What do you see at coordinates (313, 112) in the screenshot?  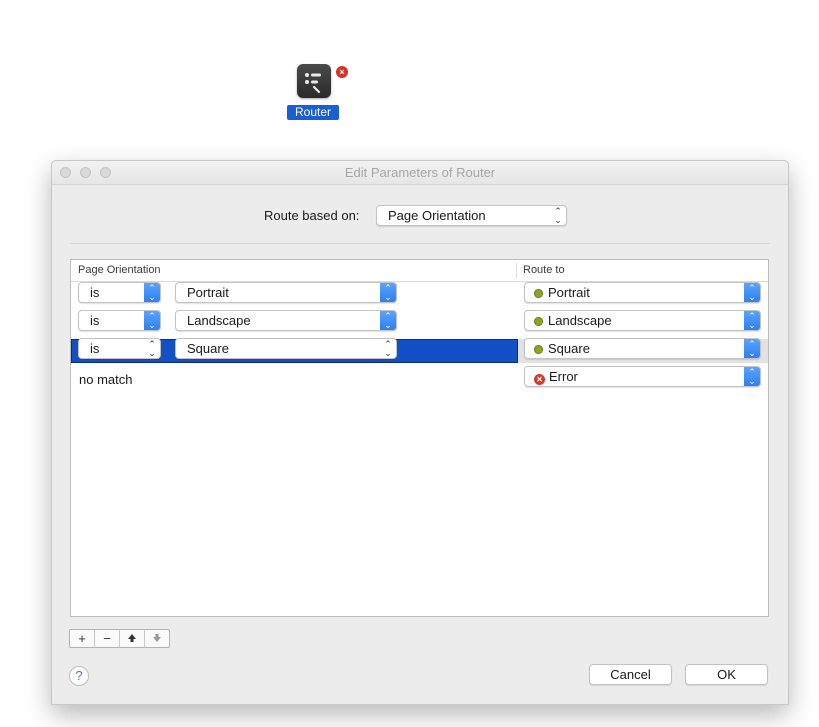 I see `router-node-label: Router` at bounding box center [313, 112].